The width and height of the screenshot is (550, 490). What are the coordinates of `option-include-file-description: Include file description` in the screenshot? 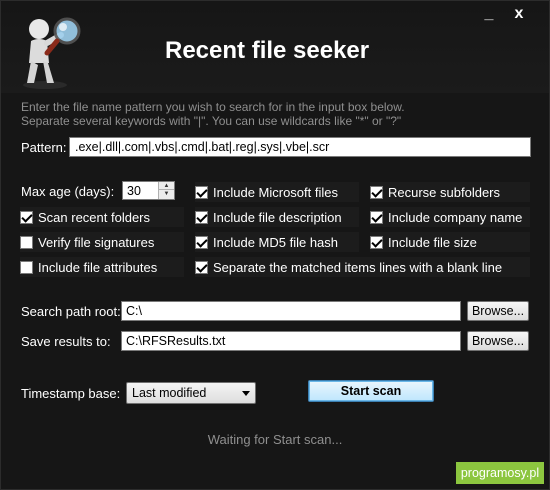 It's located at (277, 217).